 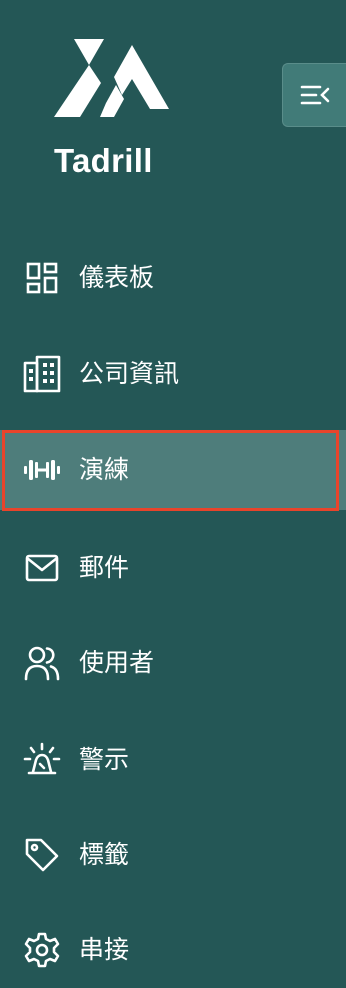 I want to click on sidebar-item-tags: 標籤, so click(x=173, y=855).